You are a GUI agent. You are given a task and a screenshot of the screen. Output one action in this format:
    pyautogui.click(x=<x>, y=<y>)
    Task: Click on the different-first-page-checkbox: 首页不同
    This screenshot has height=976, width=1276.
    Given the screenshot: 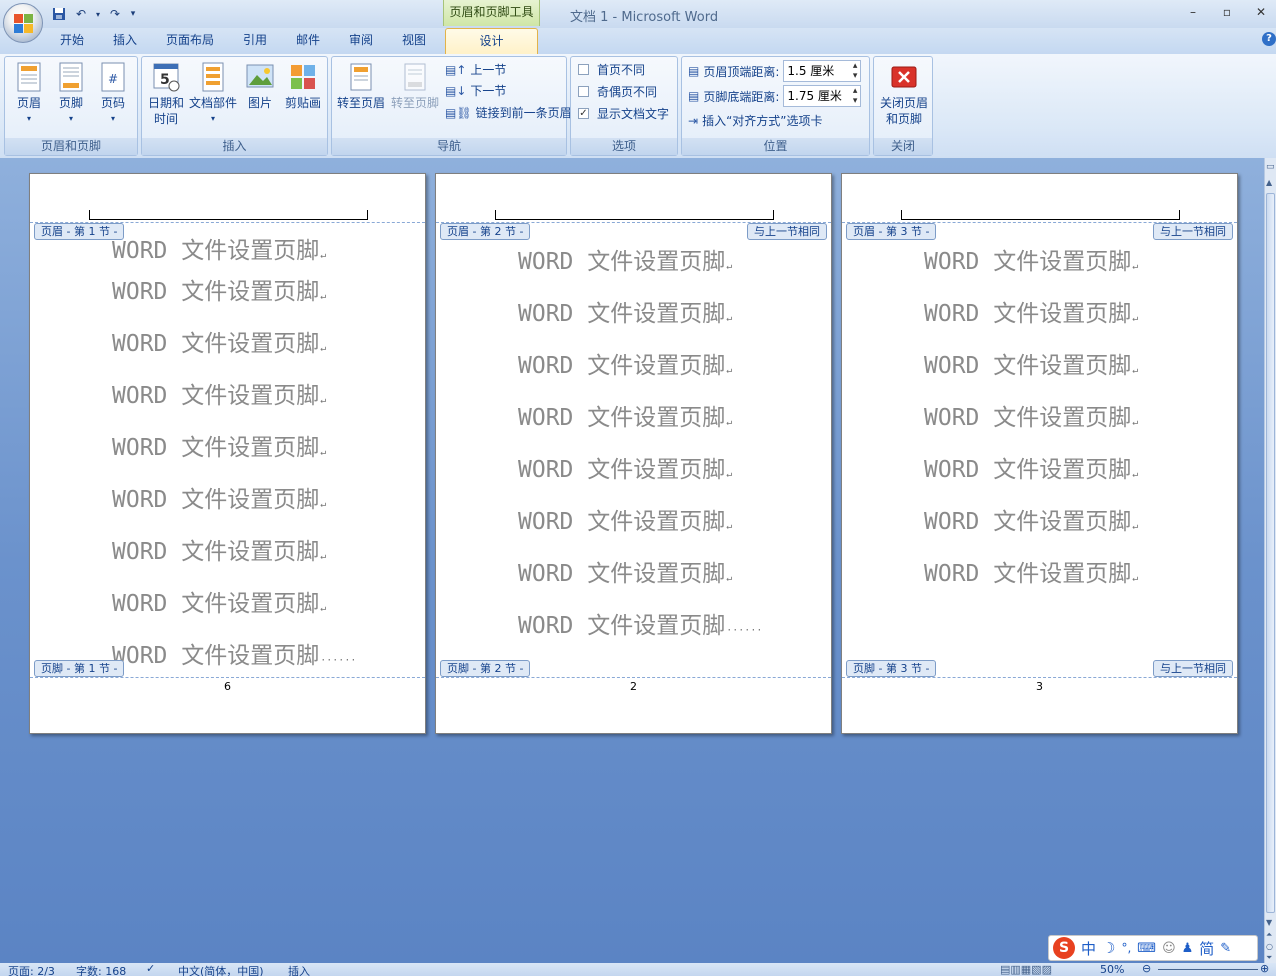 What is the action you would take?
    pyautogui.click(x=611, y=69)
    